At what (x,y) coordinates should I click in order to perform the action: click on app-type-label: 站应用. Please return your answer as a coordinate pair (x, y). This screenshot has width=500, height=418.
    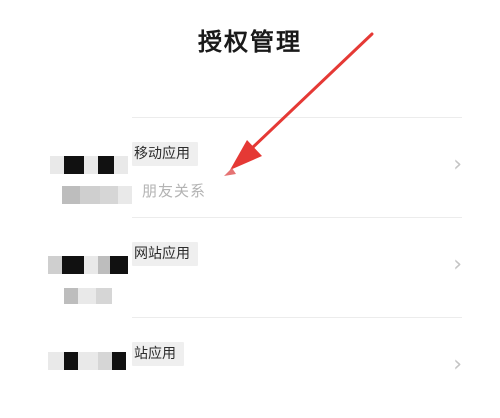
    Looking at the image, I should click on (158, 354).